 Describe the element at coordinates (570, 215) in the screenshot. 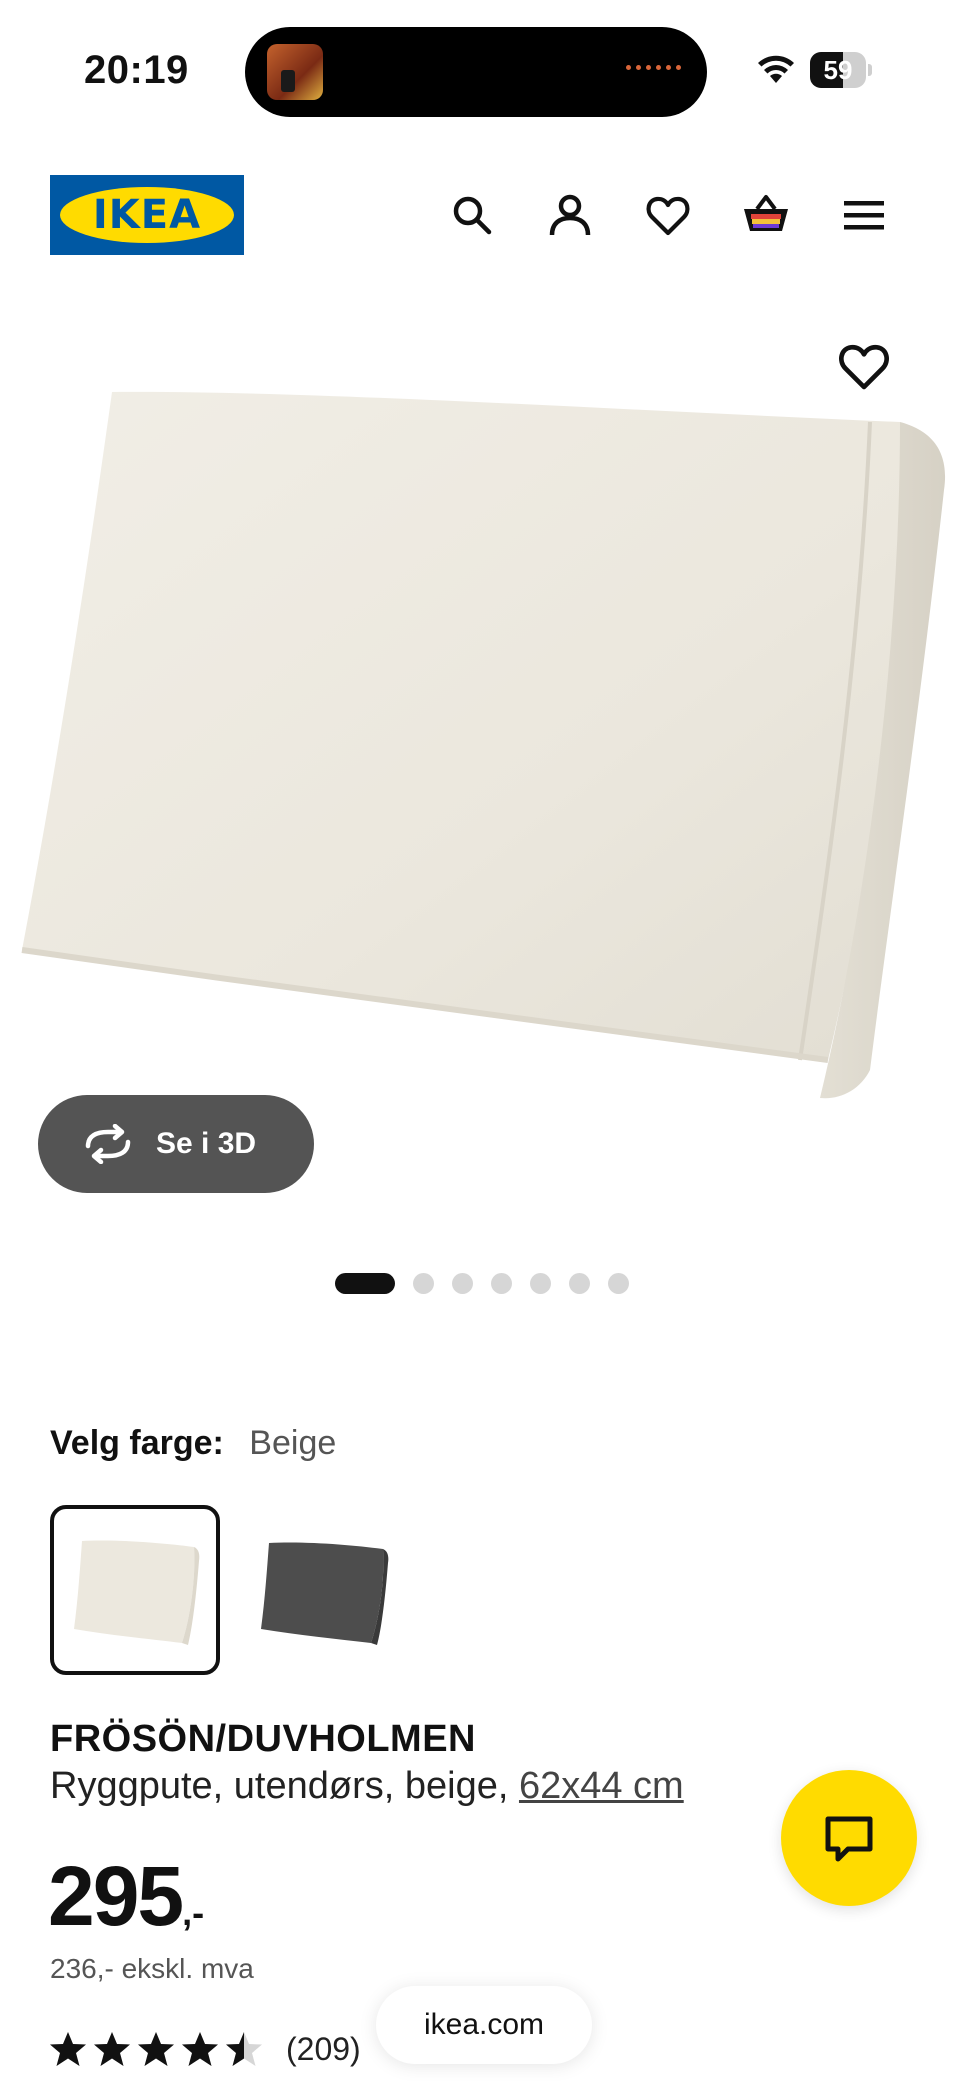

I see `account-icon` at that location.